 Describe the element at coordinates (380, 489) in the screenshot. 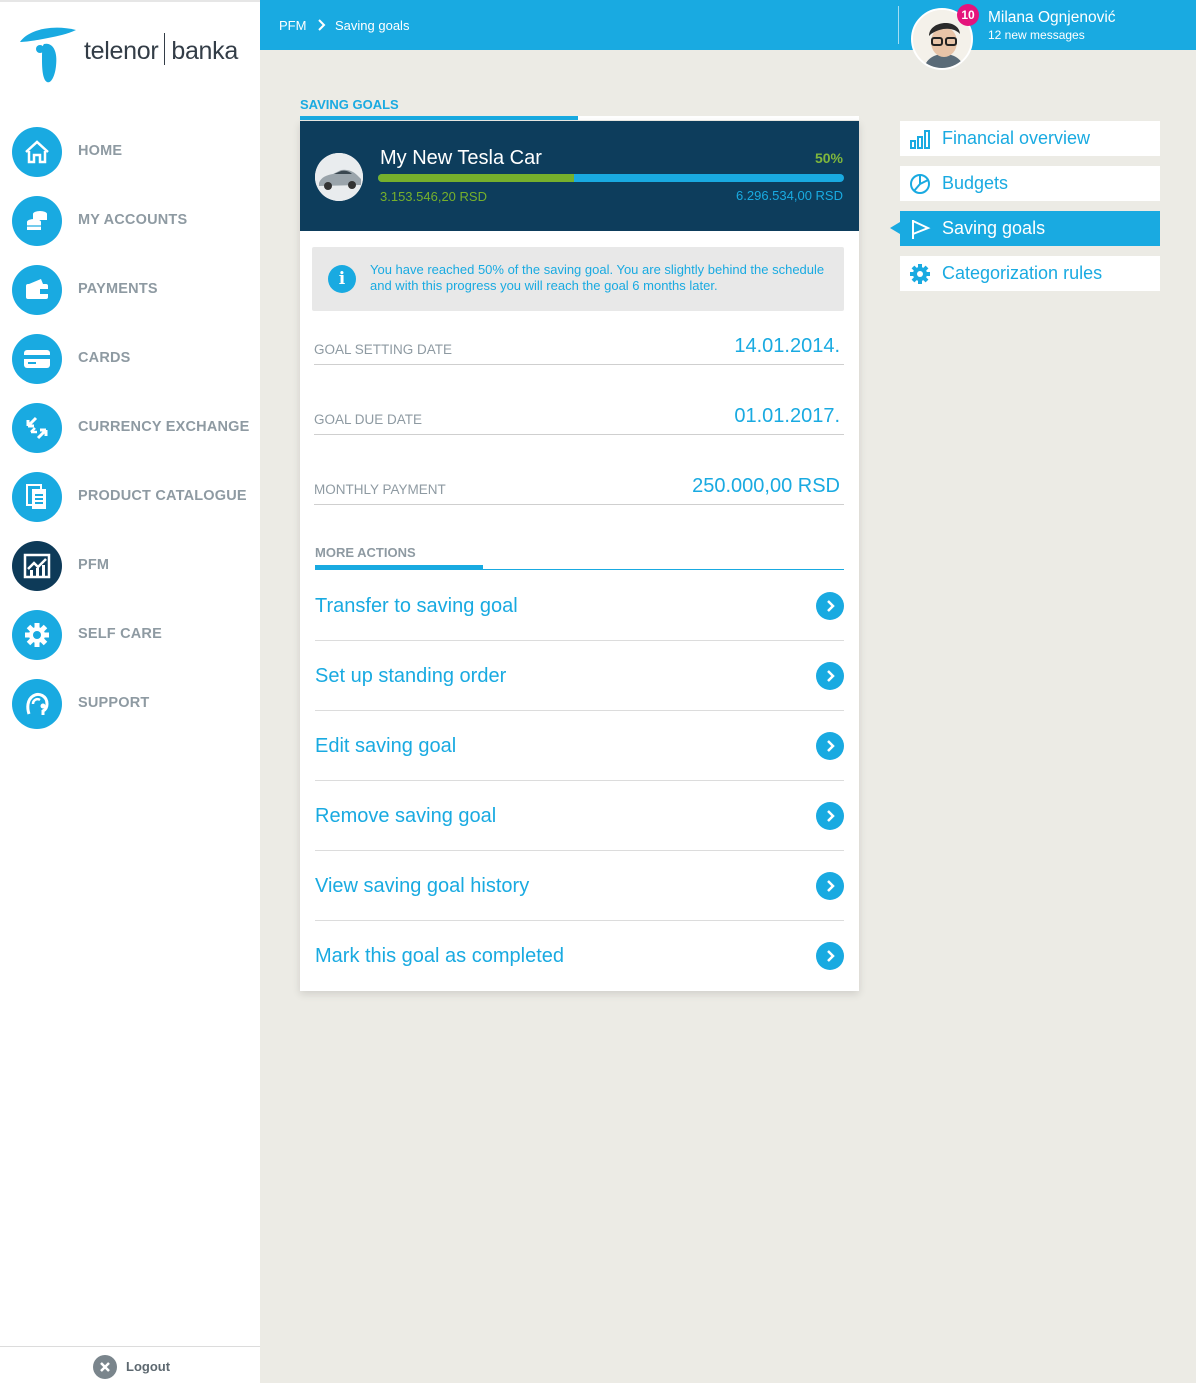

I see `field-label: MONTHLY PAYMENT` at that location.